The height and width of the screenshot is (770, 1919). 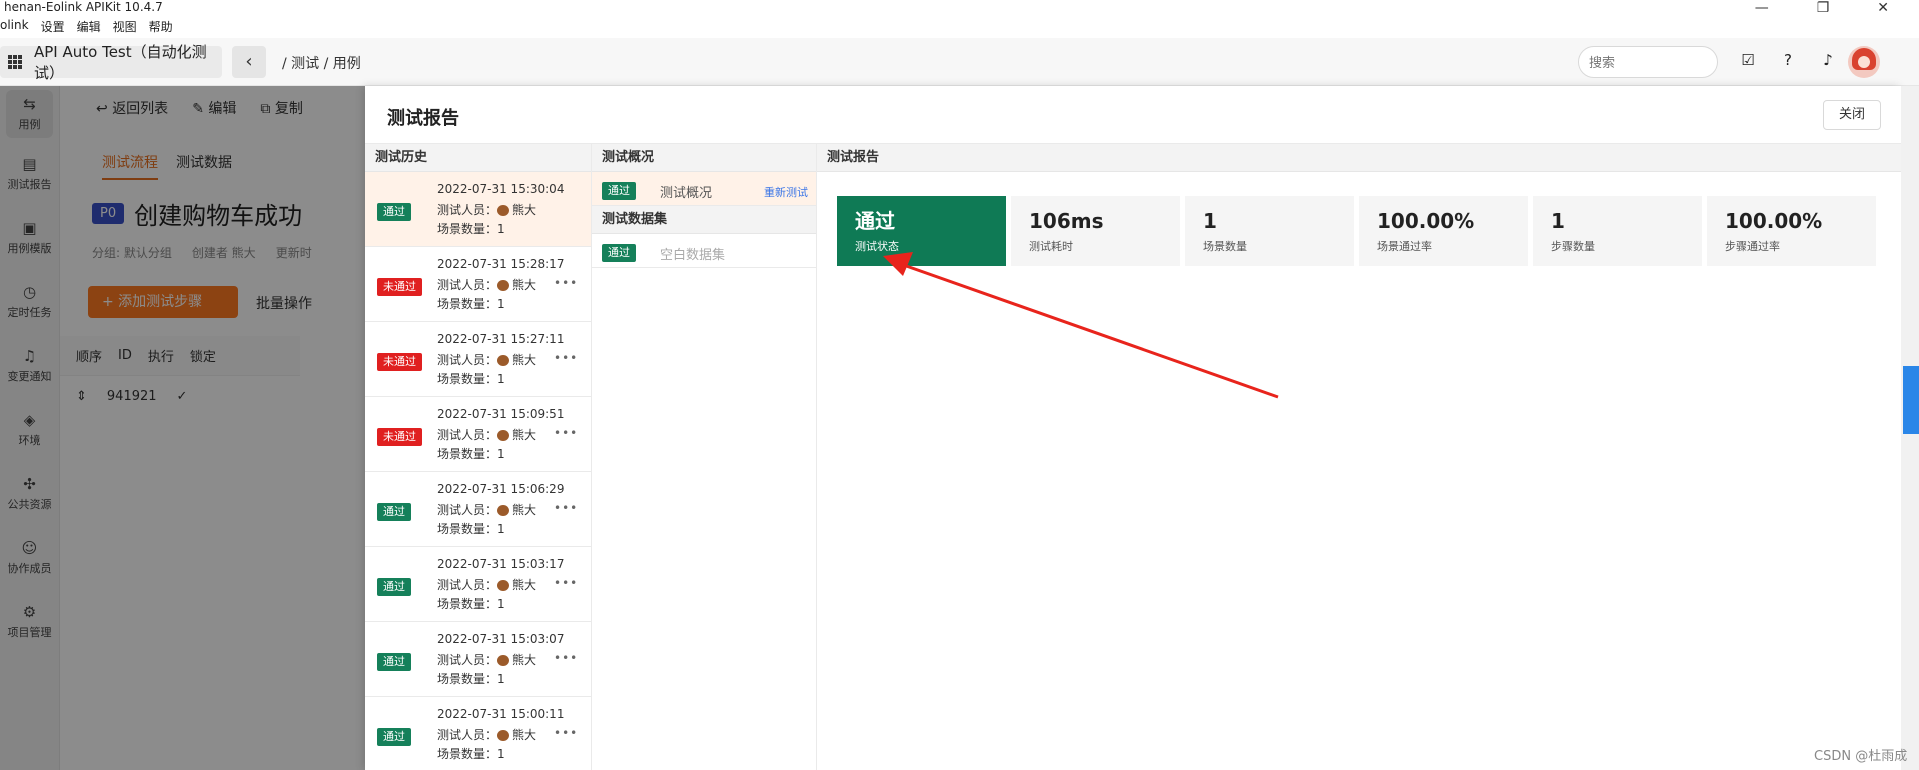 I want to click on stat-label: 步骤通过率, so click(x=1752, y=246).